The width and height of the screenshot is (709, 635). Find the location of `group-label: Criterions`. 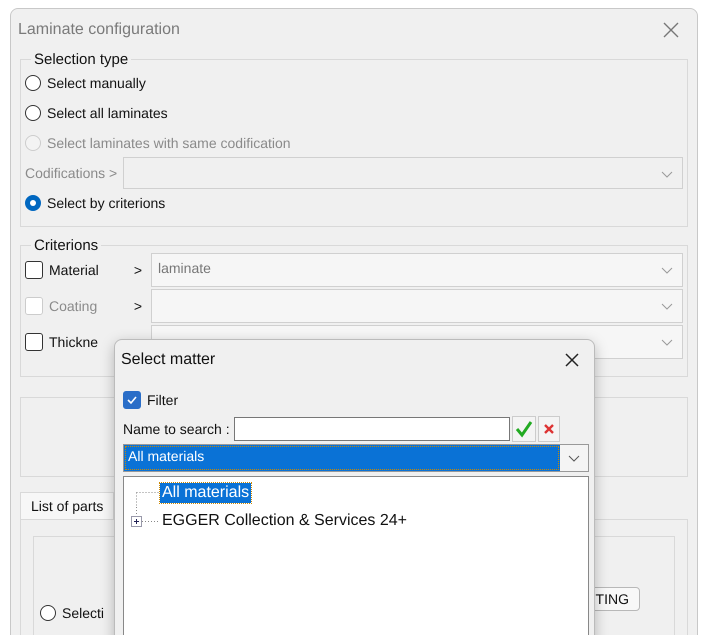

group-label: Criterions is located at coordinates (66, 245).